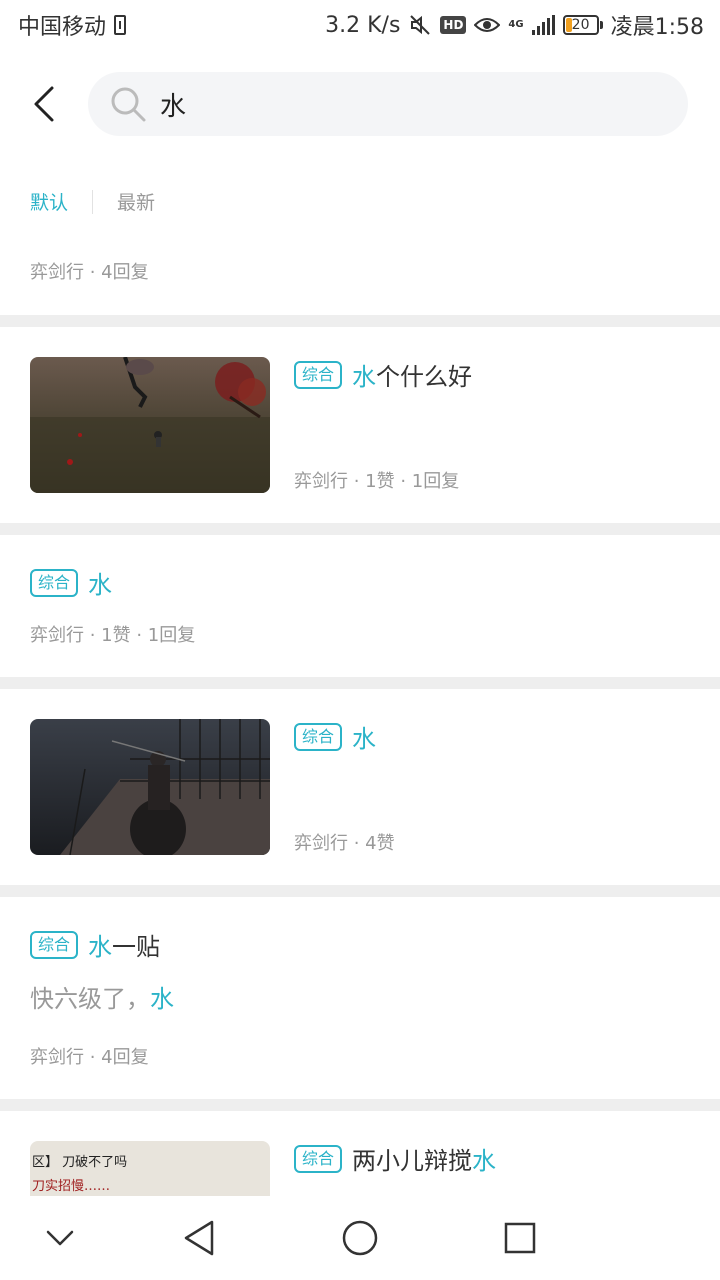 This screenshot has width=720, height=1280. I want to click on eye-icon, so click(487, 25).